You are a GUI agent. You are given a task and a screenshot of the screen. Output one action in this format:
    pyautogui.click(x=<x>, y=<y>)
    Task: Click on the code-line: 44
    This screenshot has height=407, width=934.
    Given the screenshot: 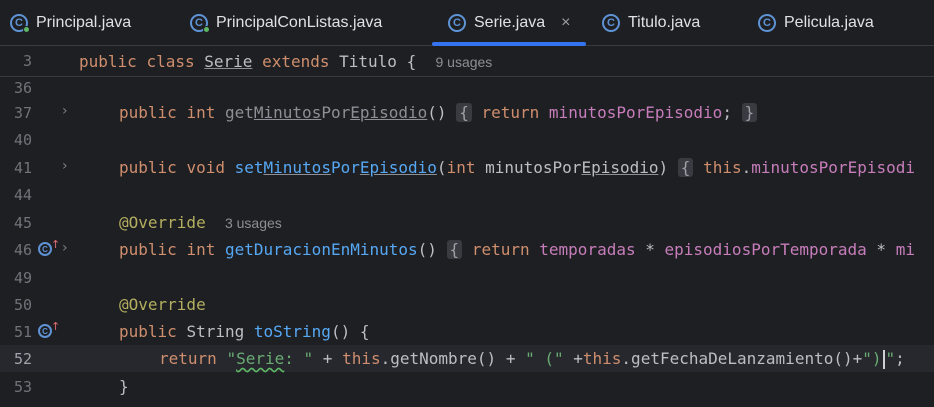 What is the action you would take?
    pyautogui.click(x=467, y=194)
    